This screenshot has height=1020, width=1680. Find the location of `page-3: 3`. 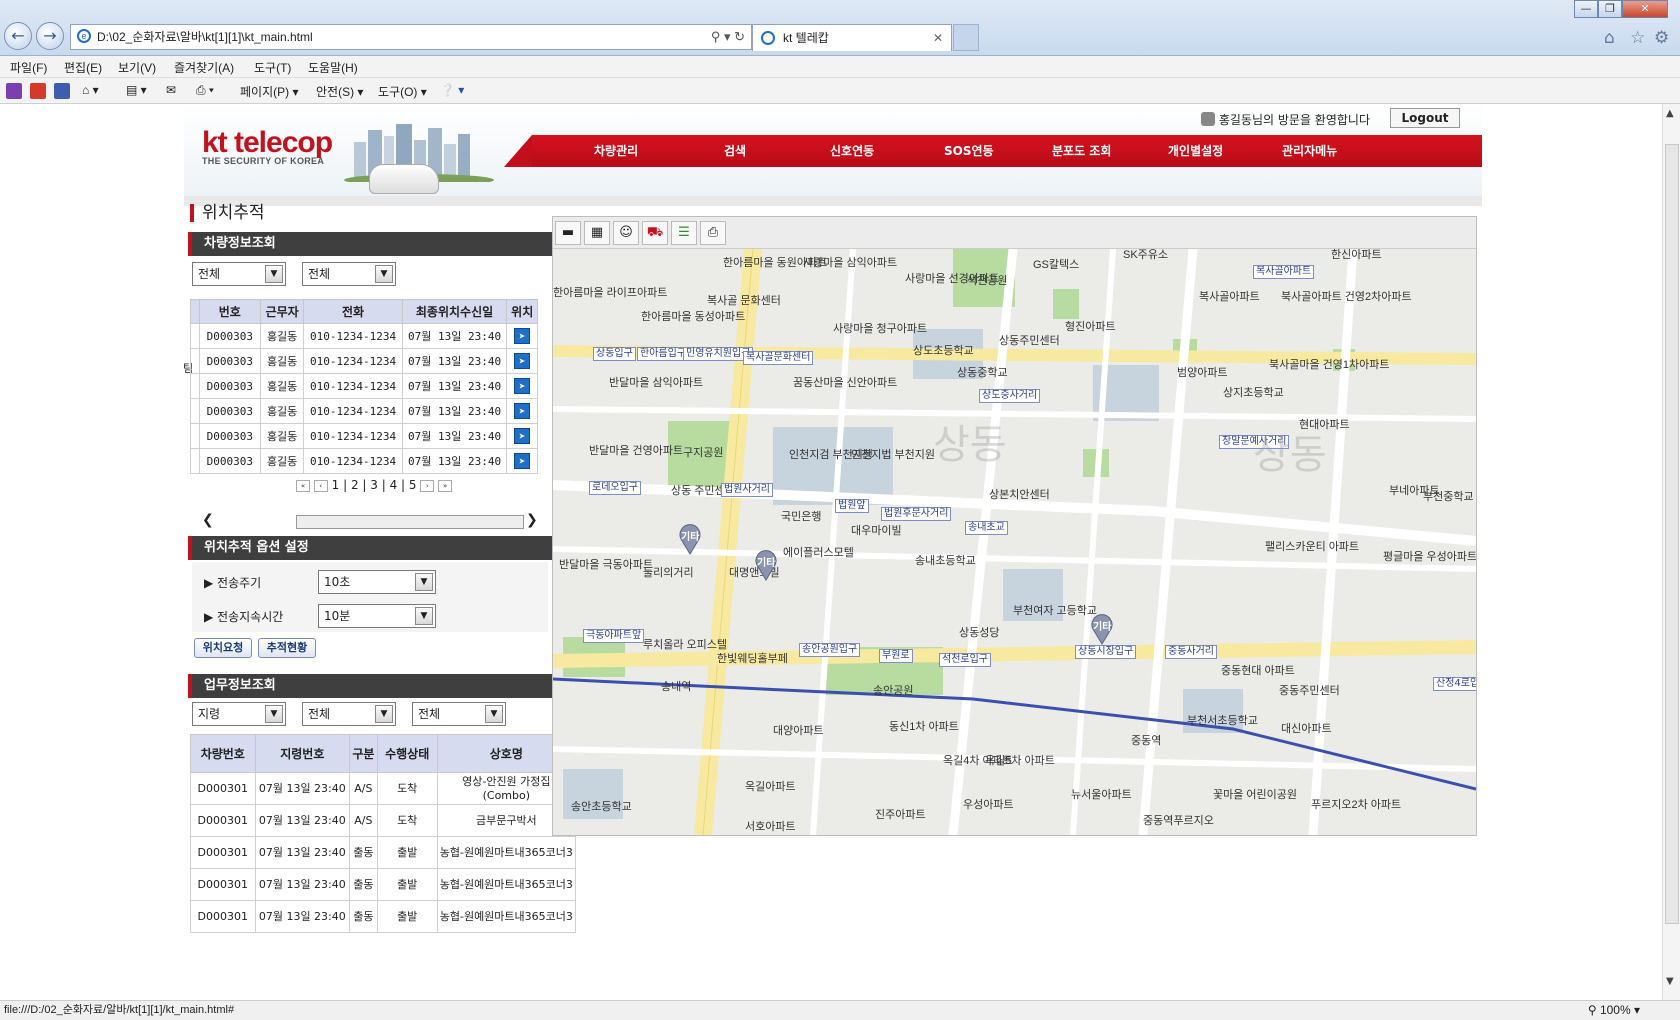

page-3: 3 is located at coordinates (374, 485).